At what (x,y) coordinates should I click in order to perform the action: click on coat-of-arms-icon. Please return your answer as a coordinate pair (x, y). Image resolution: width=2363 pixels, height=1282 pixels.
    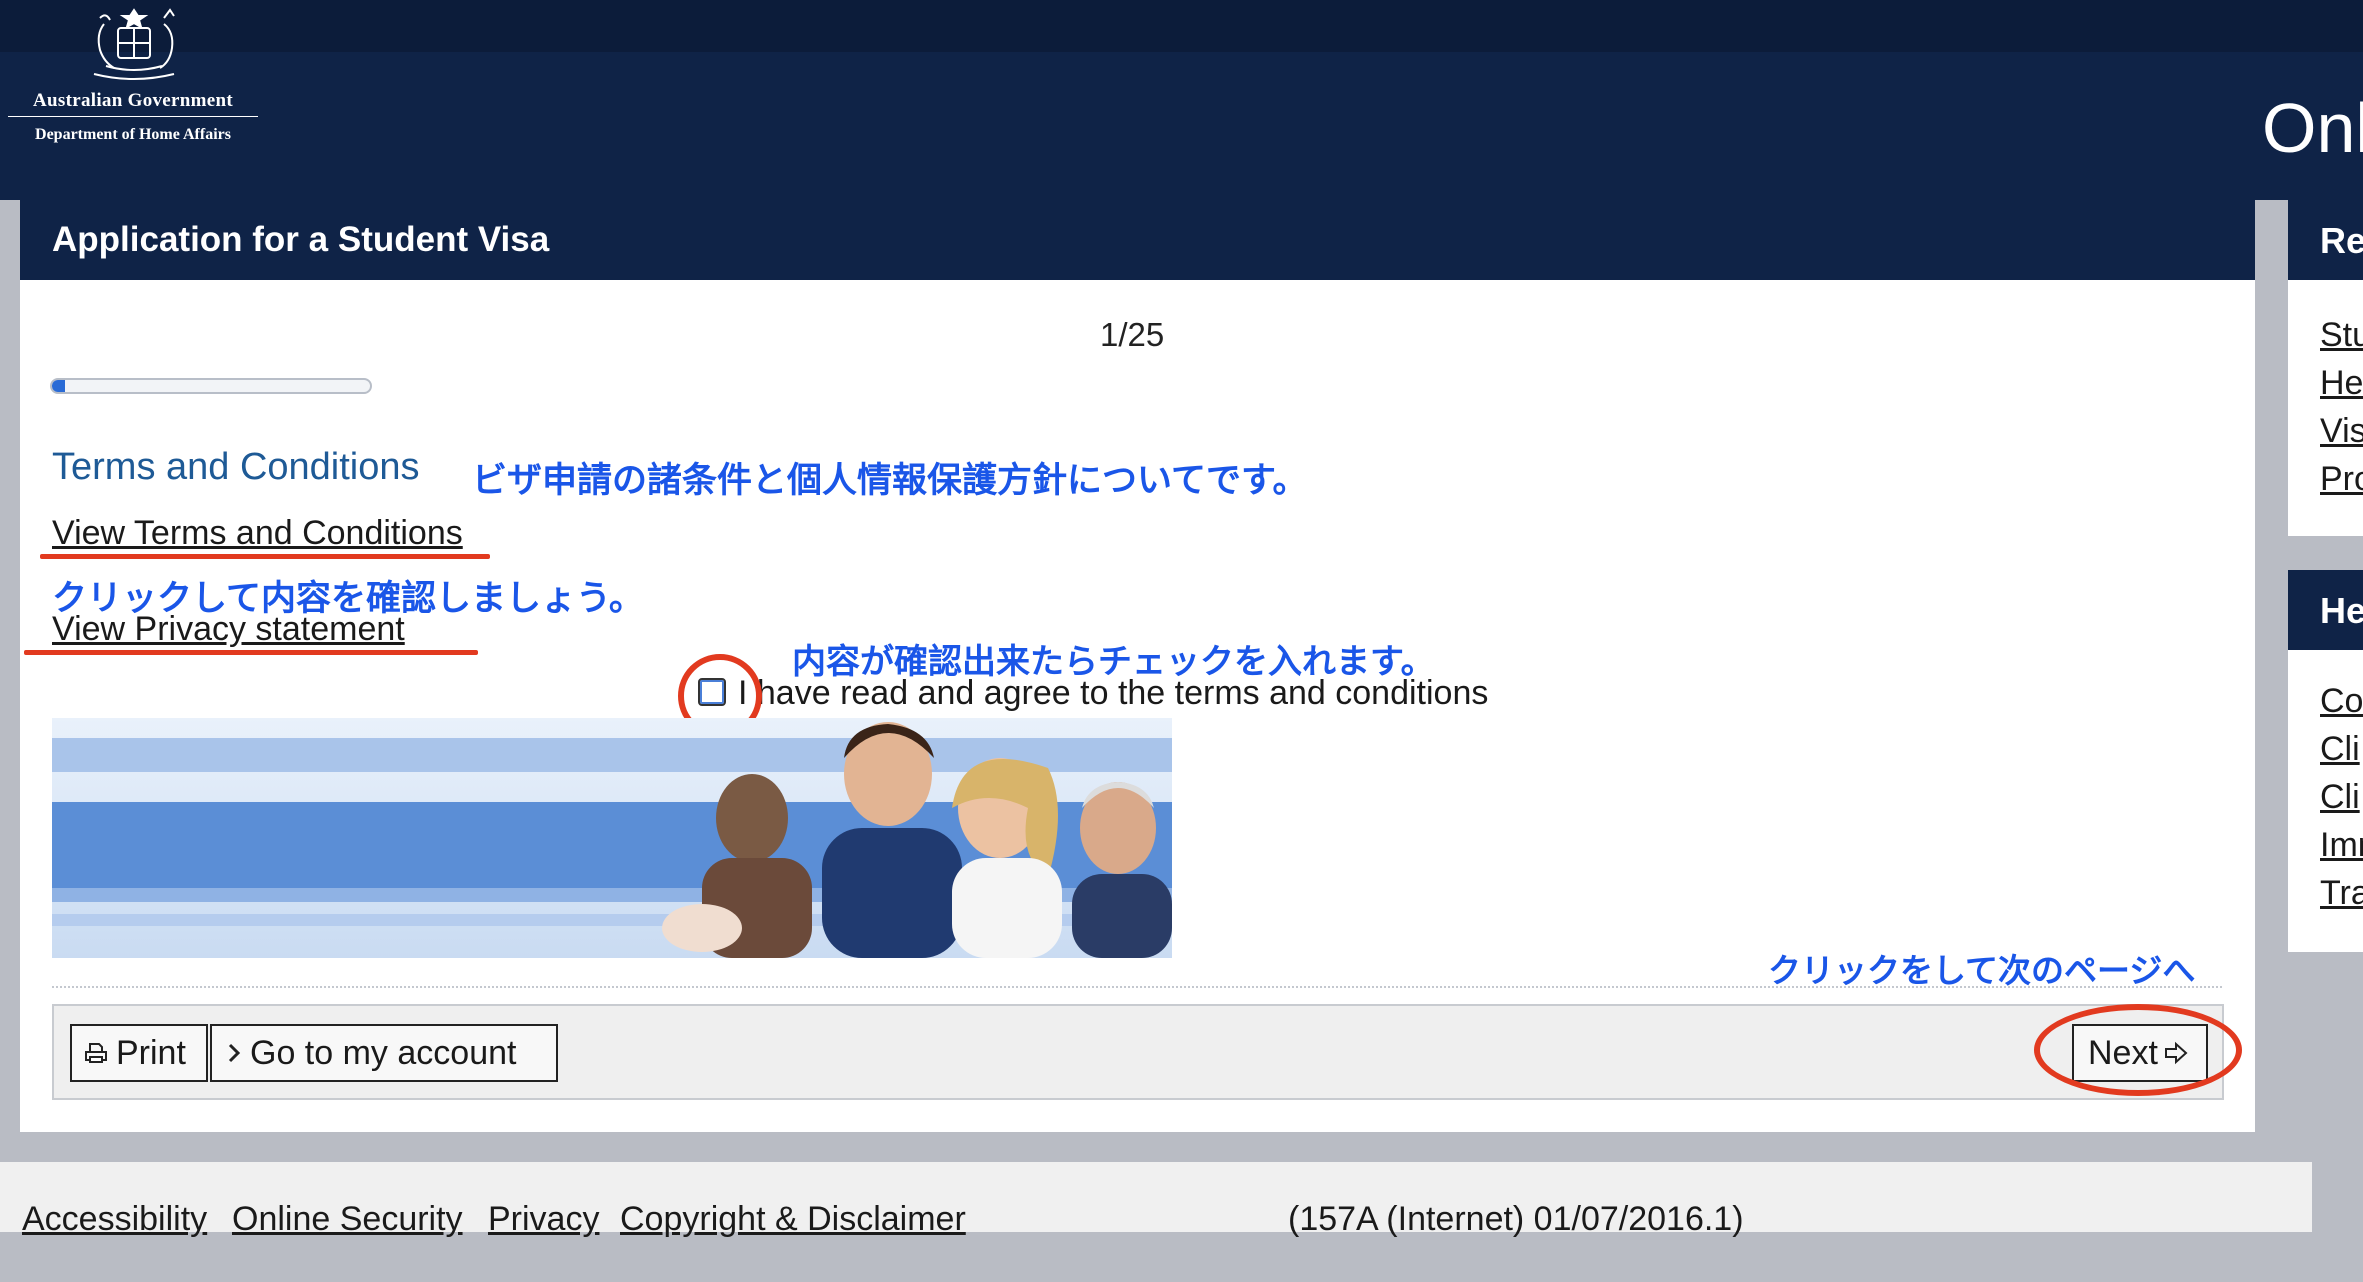
    Looking at the image, I should click on (134, 44).